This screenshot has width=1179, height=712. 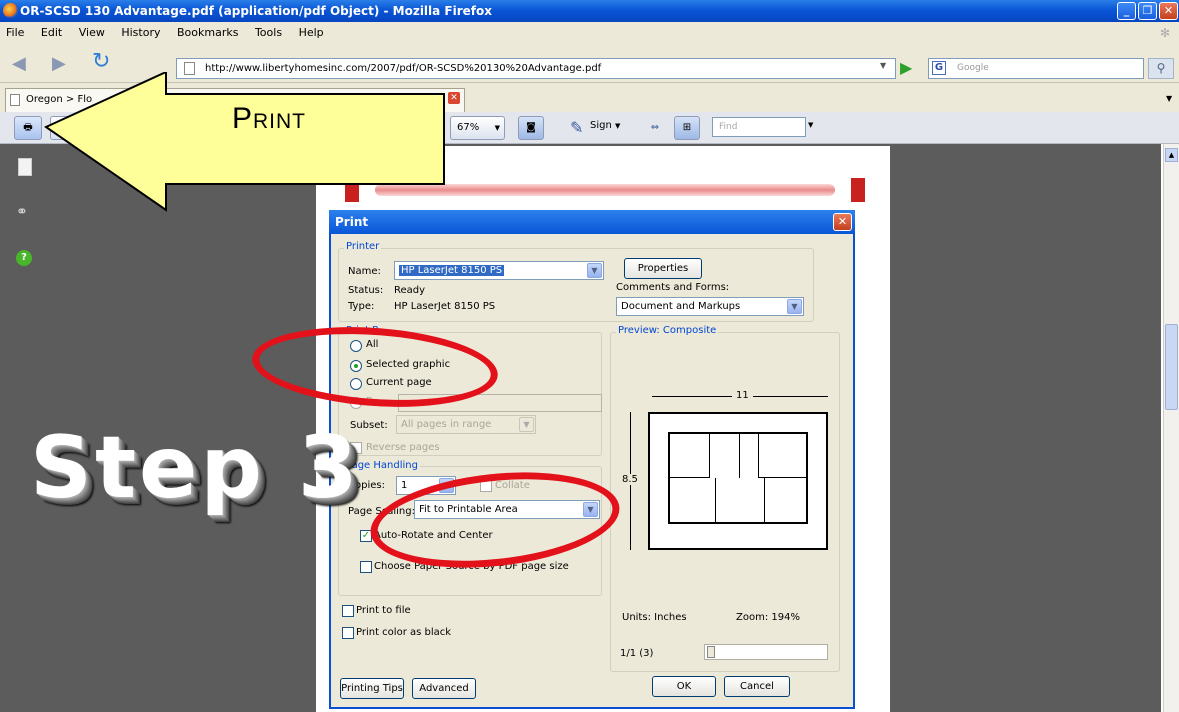 I want to click on scroll-thumb, so click(x=1171, y=367).